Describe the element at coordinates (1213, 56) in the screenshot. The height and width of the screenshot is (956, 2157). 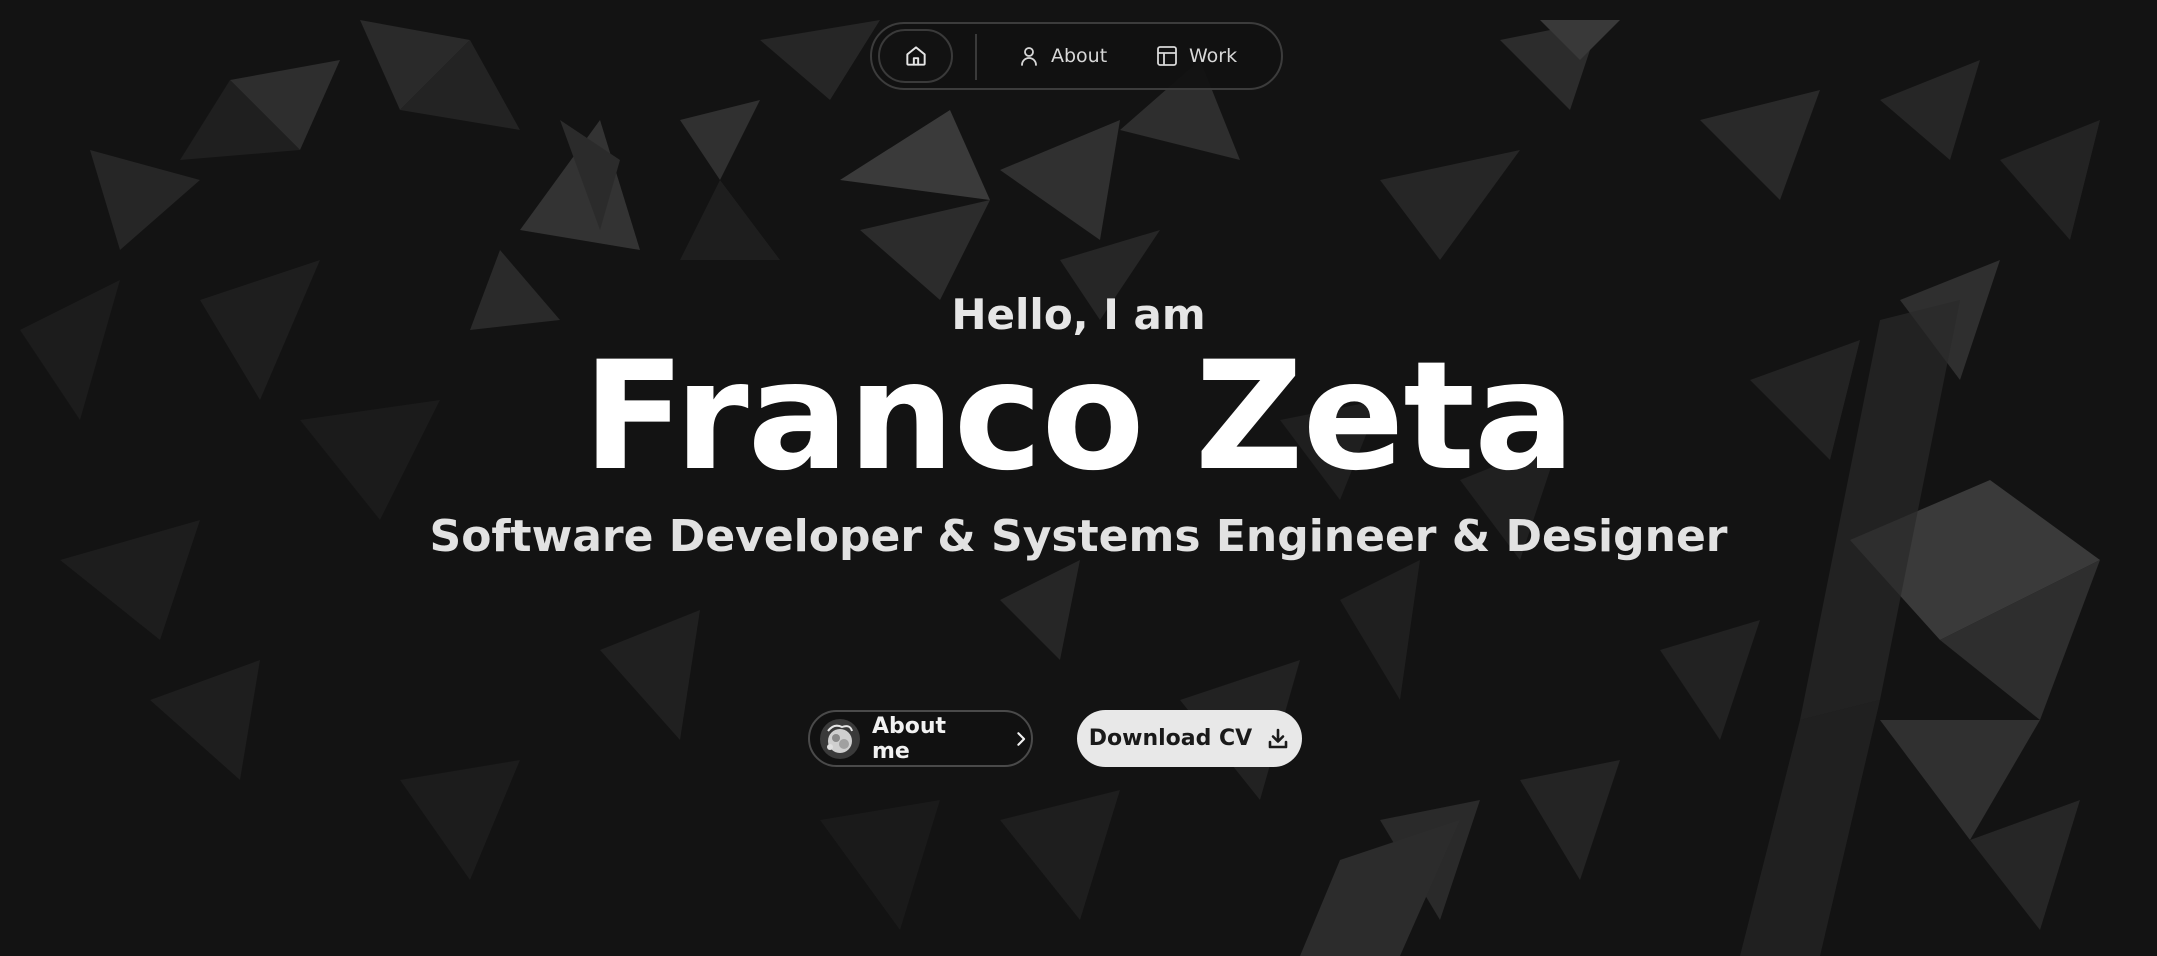
I see `nav-item-work-label: Work` at that location.